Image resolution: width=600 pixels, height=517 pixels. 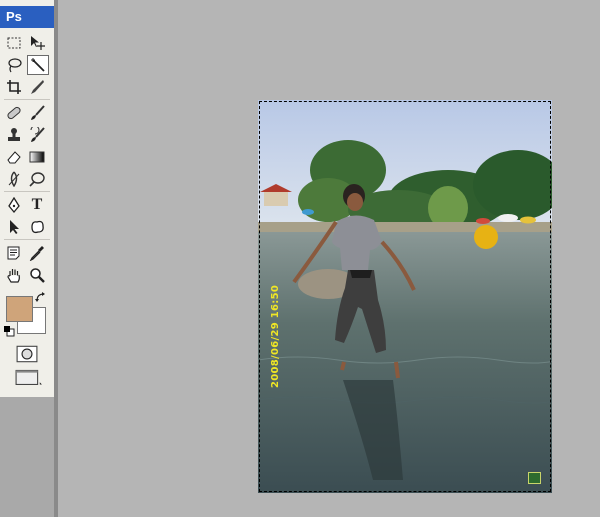 I want to click on lasso-tool, so click(x=14, y=65).